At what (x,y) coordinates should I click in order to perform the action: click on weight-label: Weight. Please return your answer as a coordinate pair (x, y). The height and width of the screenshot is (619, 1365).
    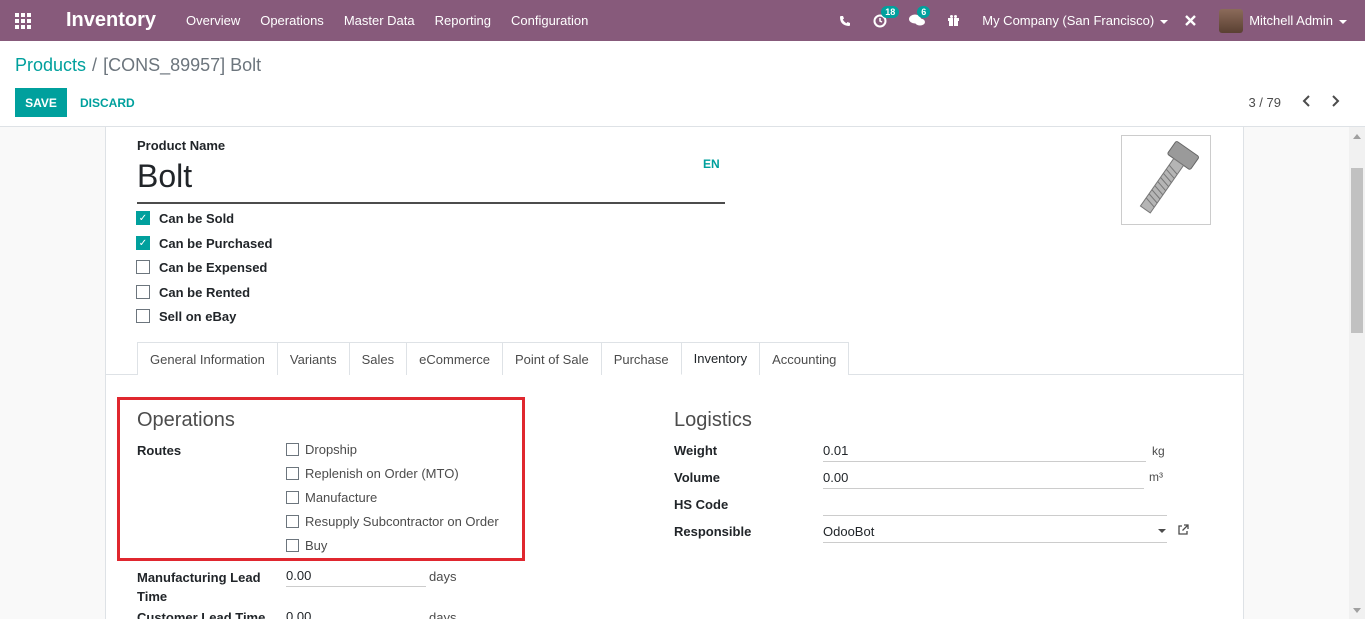
    Looking at the image, I should click on (696, 450).